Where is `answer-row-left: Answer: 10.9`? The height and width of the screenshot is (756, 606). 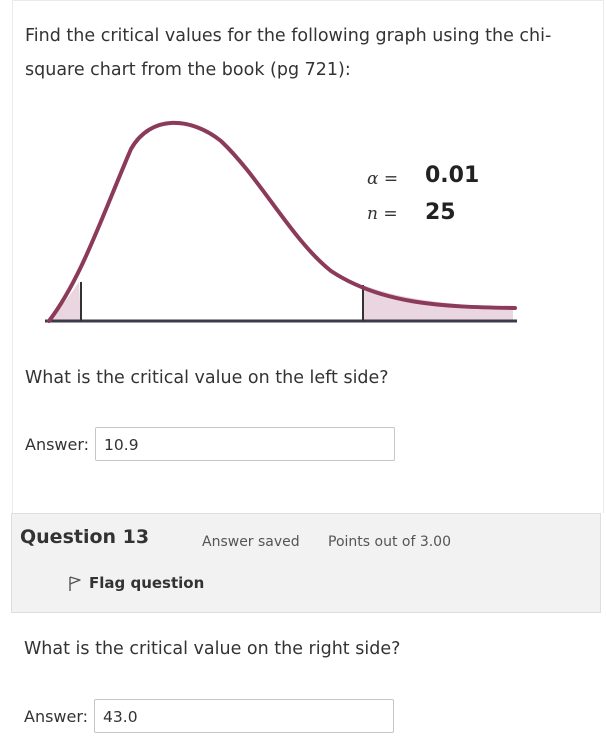 answer-row-left: Answer: 10.9 is located at coordinates (210, 444).